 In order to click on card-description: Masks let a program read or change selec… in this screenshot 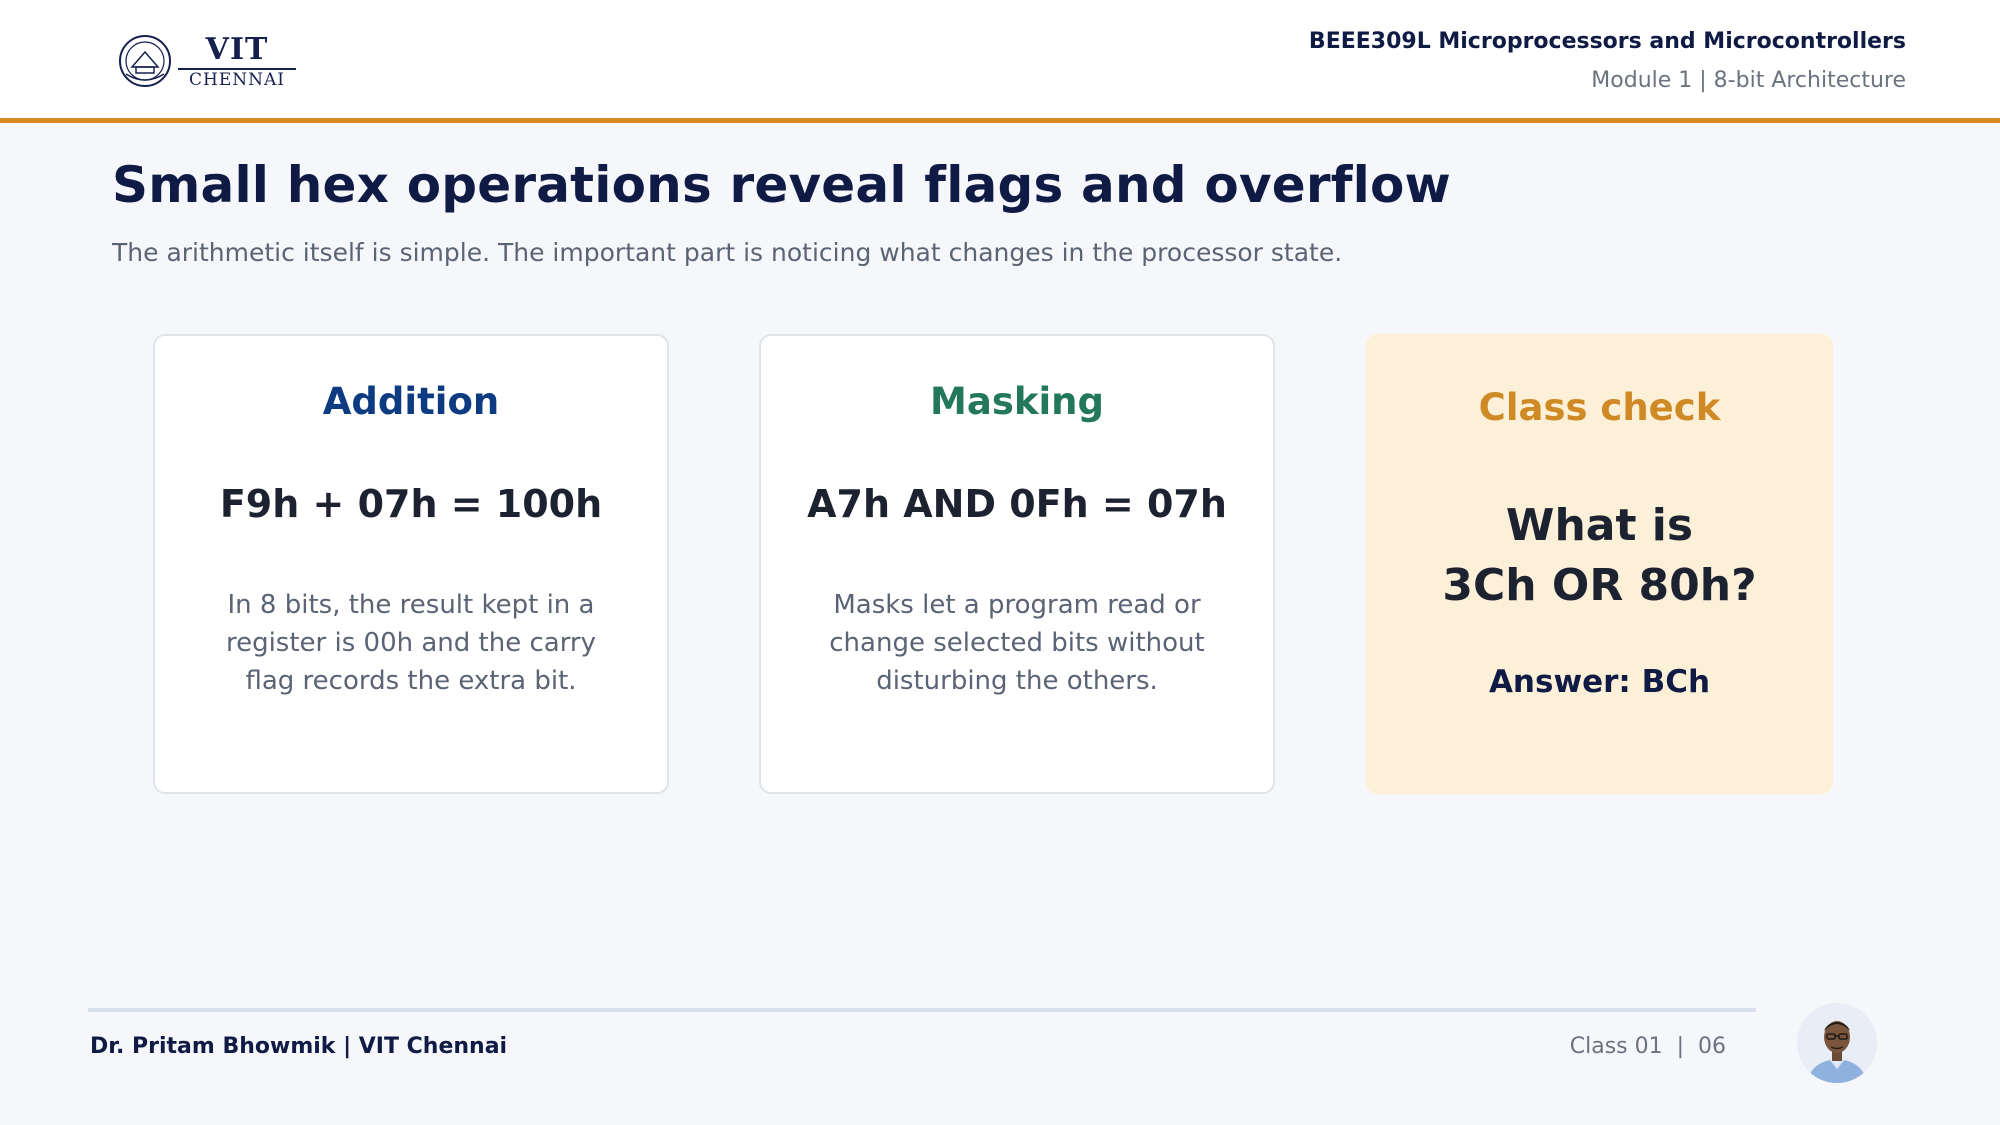, I will do `click(1017, 643)`.